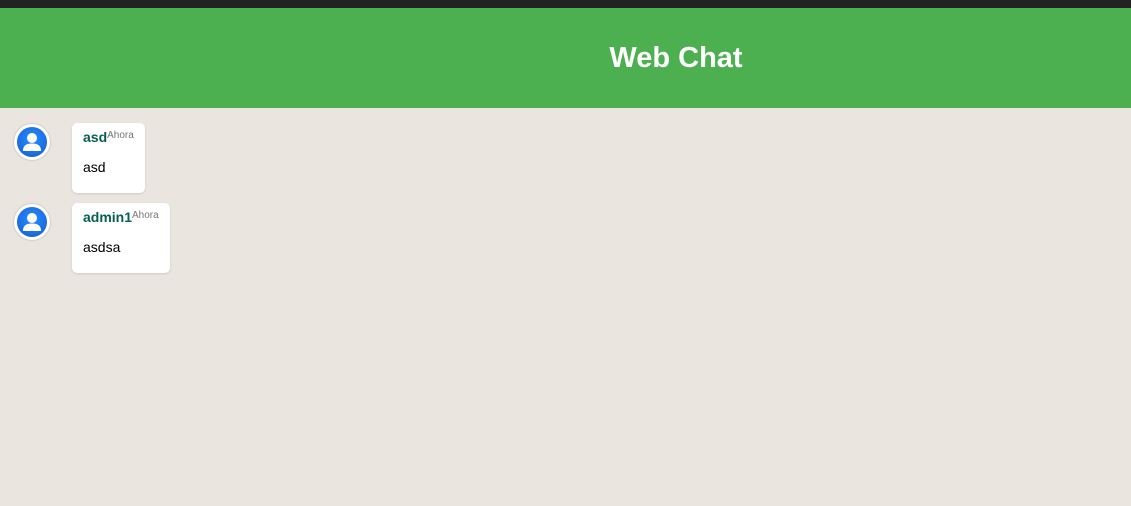  What do you see at coordinates (95, 137) in the screenshot?
I see `message-username: asd` at bounding box center [95, 137].